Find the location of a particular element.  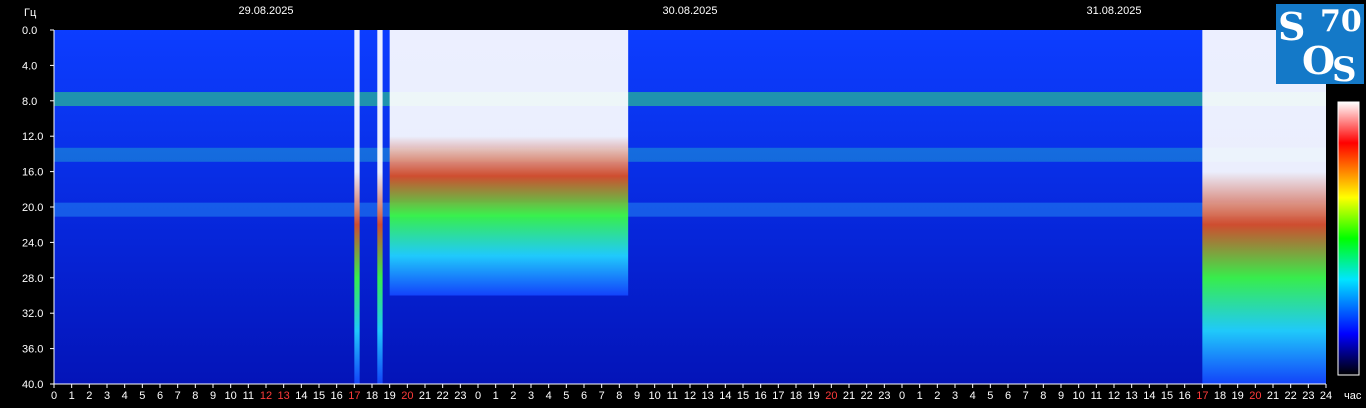

y-tick-label: 20.0 is located at coordinates (32, 208).